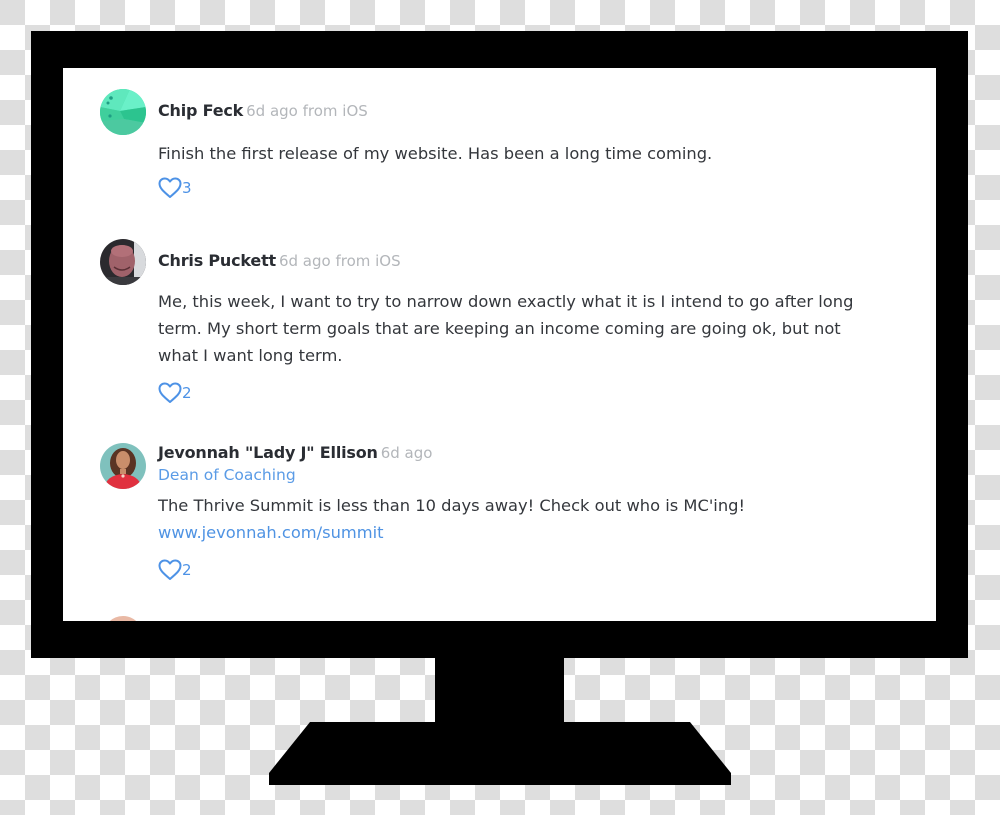 The height and width of the screenshot is (815, 1000). What do you see at coordinates (406, 453) in the screenshot?
I see `post-meta: 6d ago` at bounding box center [406, 453].